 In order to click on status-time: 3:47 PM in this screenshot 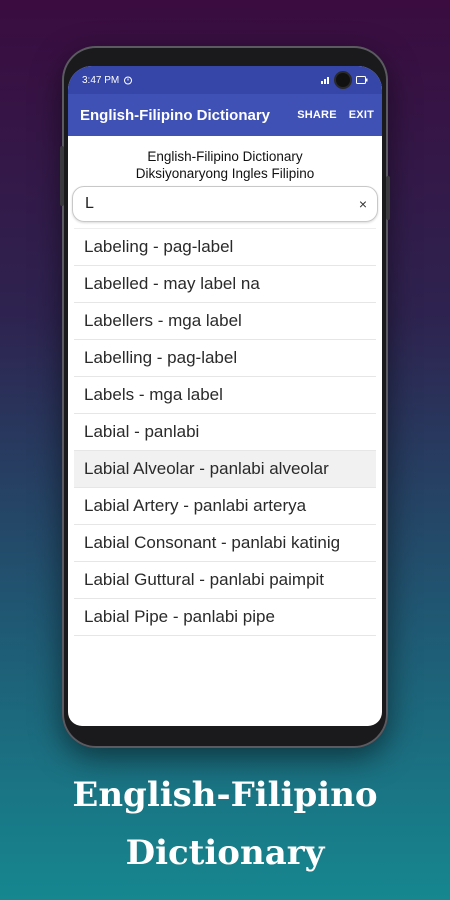, I will do `click(101, 80)`.